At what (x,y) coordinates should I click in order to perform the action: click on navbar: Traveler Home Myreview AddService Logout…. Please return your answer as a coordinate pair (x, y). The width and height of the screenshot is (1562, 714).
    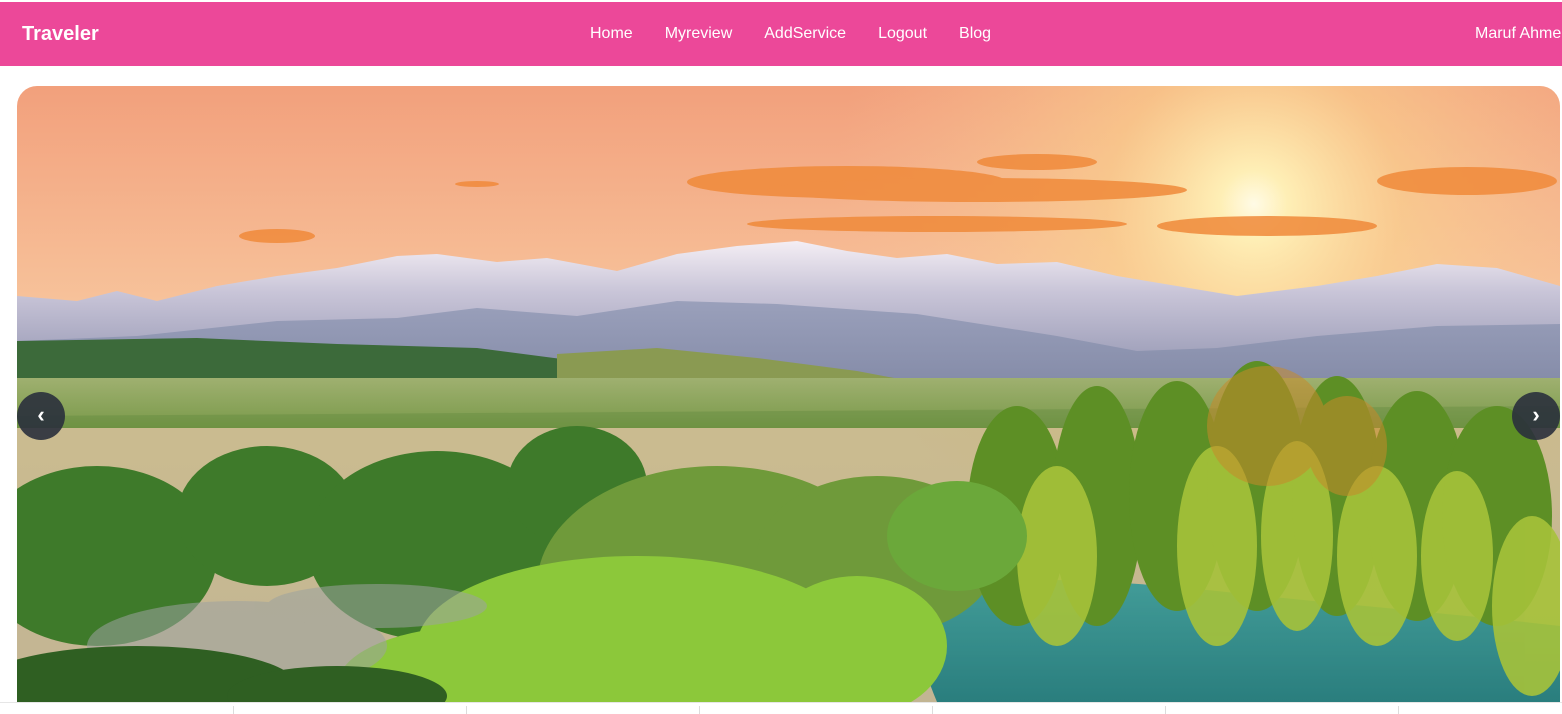
    Looking at the image, I should click on (781, 34).